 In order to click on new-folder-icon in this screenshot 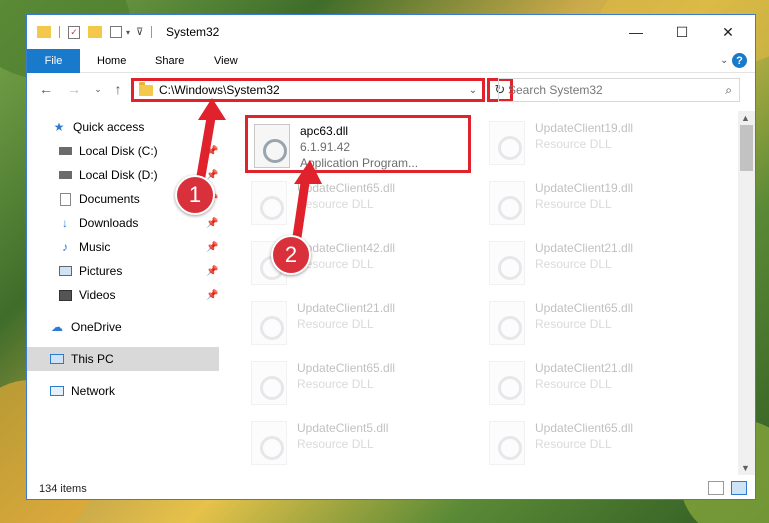, I will do `click(95, 32)`.